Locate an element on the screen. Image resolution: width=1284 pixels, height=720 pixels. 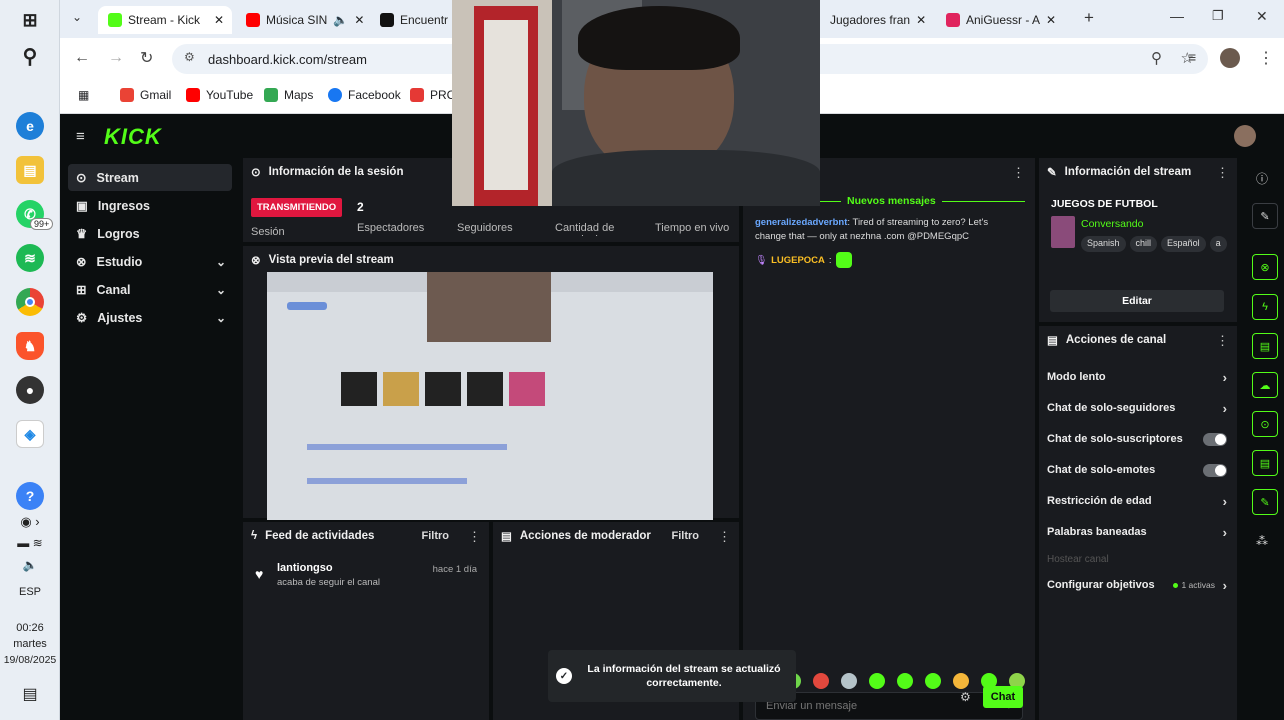
emotes-only-toggle is located at coordinates (1215, 470).